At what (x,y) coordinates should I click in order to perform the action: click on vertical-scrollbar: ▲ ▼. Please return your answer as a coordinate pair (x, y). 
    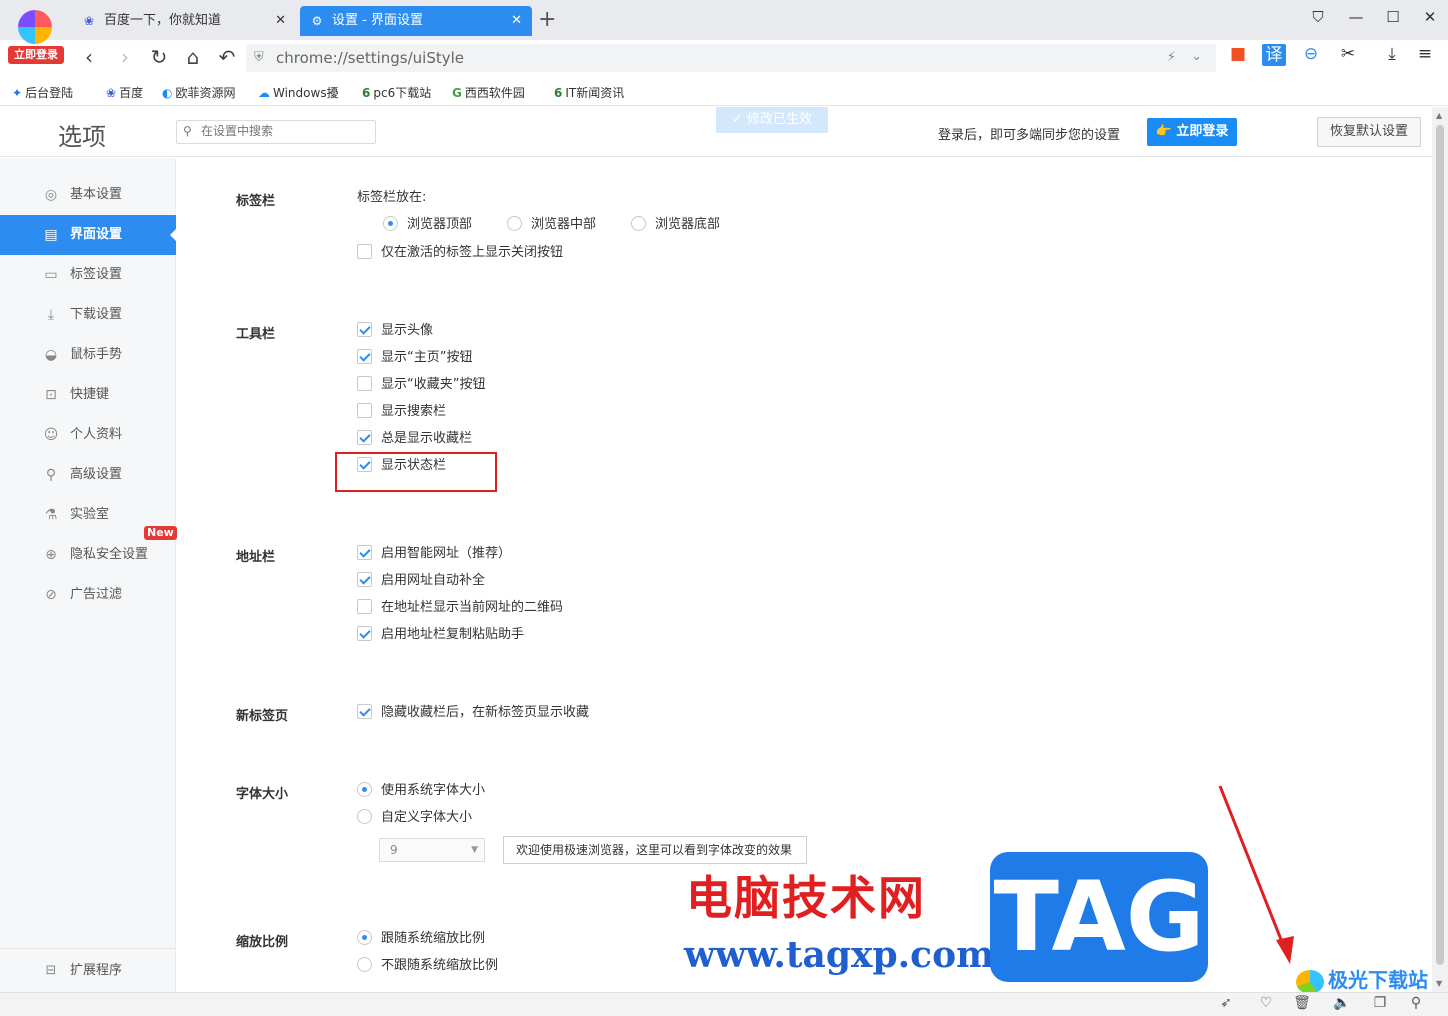
    Looking at the image, I should click on (1440, 549).